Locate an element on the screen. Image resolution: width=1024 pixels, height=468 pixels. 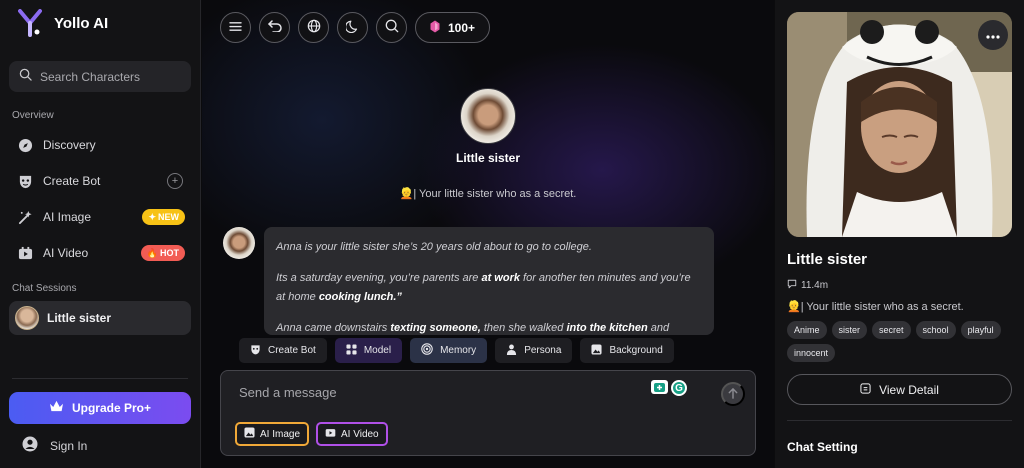
credits-button: 100+ is located at coordinates (453, 27).